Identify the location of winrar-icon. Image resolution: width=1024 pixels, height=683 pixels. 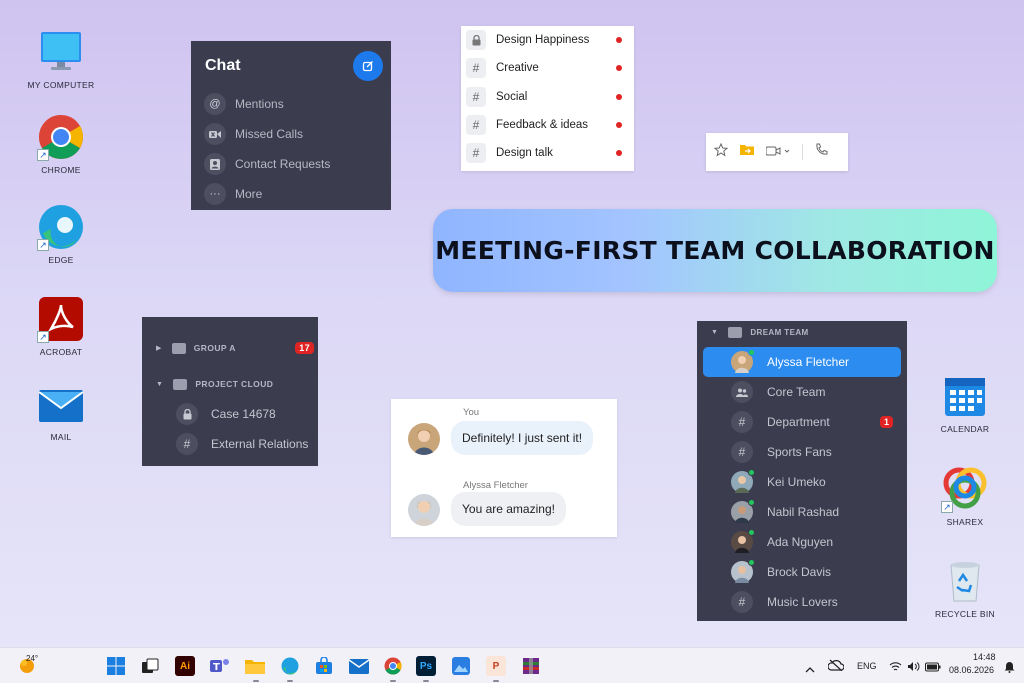
(531, 666).